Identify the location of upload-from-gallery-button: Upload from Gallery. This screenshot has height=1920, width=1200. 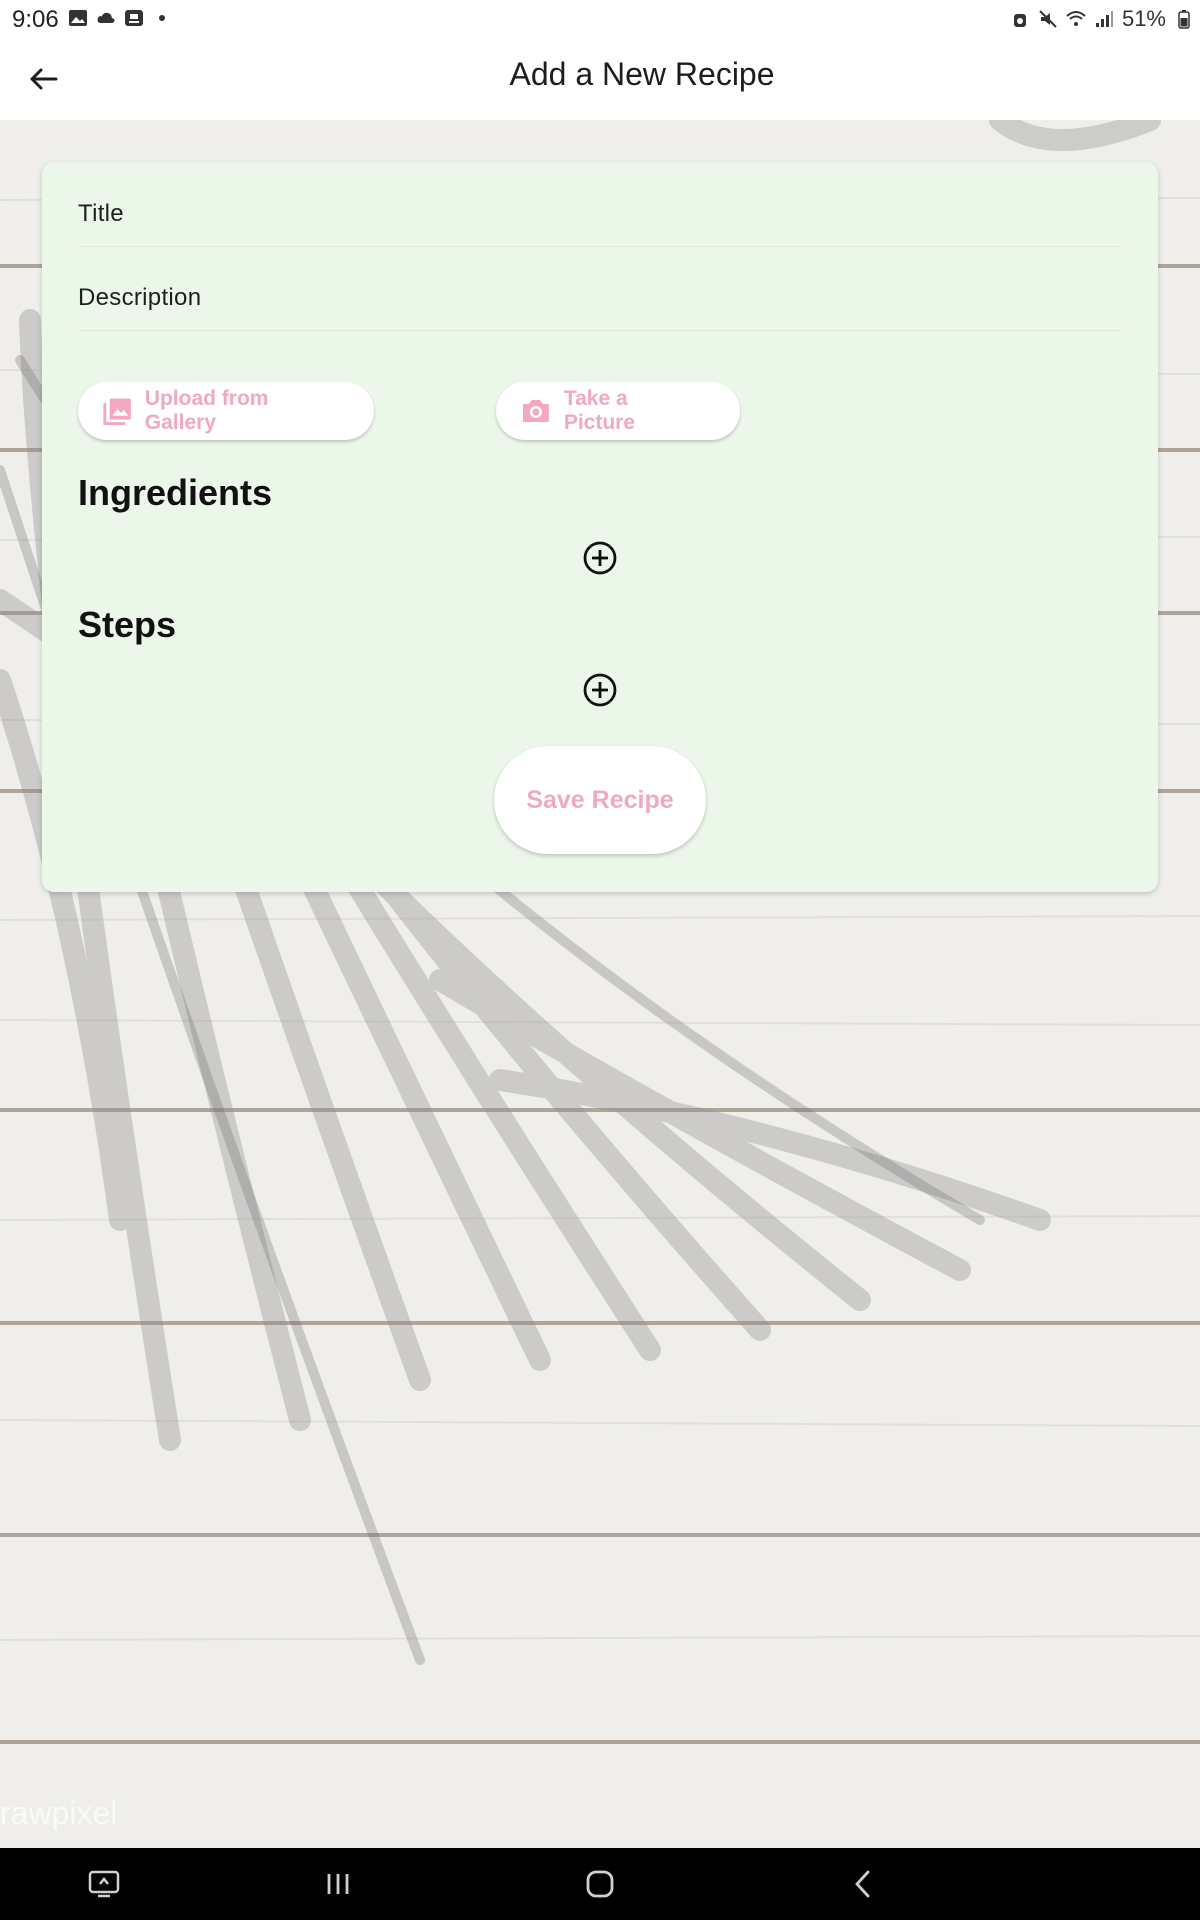
(226, 411).